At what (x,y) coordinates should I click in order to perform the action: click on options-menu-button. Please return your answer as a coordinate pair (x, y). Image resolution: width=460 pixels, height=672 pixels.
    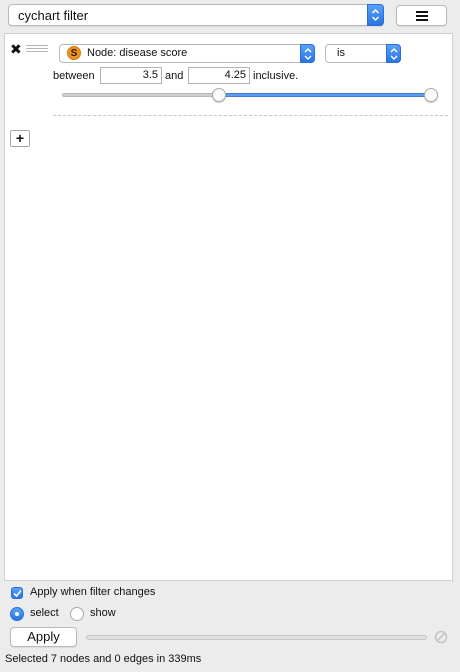
    Looking at the image, I should click on (421, 15).